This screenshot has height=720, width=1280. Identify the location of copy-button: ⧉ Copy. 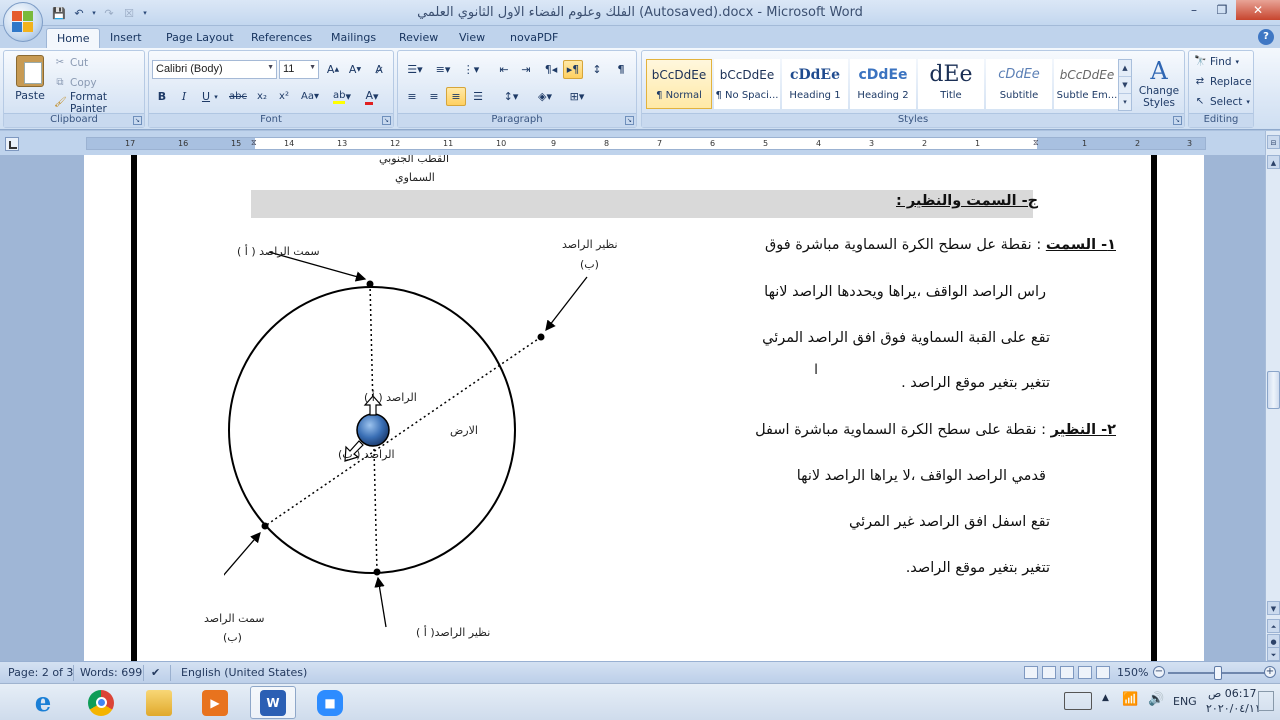
(75, 83).